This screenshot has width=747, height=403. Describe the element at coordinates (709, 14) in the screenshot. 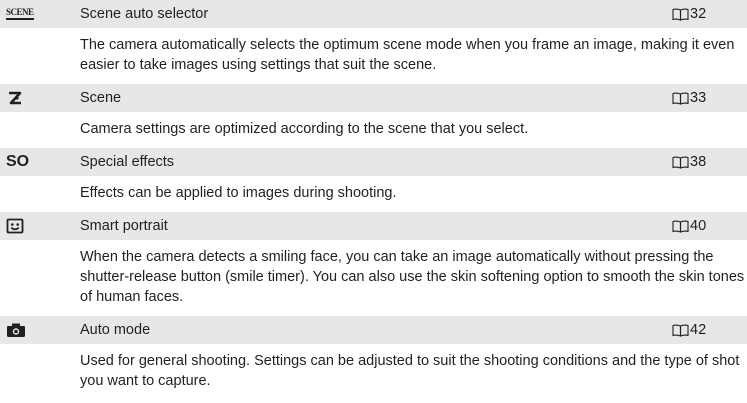

I see `page-reference: 32` at that location.